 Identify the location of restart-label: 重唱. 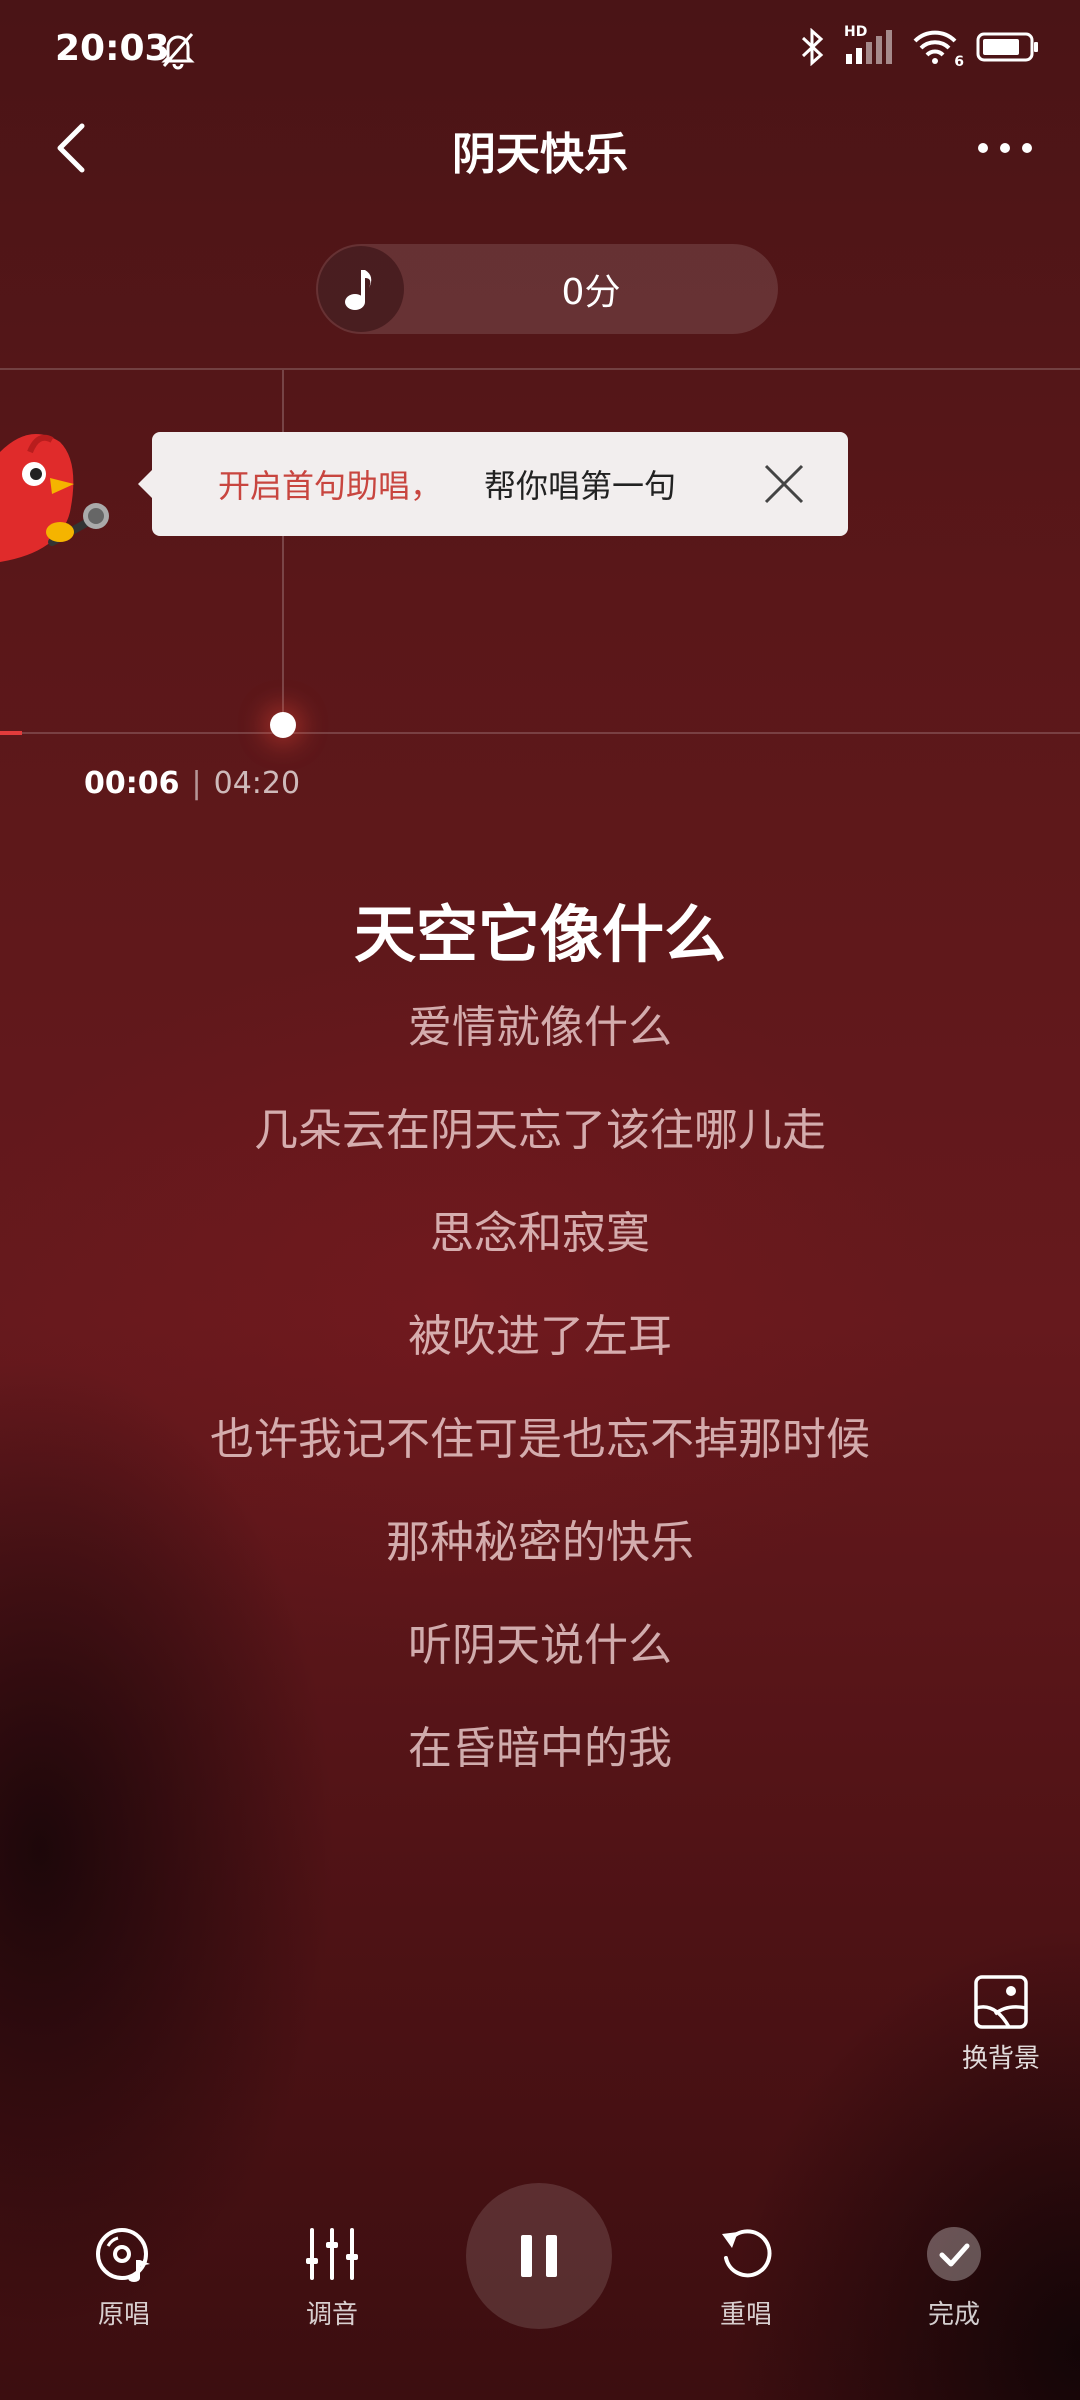
(745, 2315).